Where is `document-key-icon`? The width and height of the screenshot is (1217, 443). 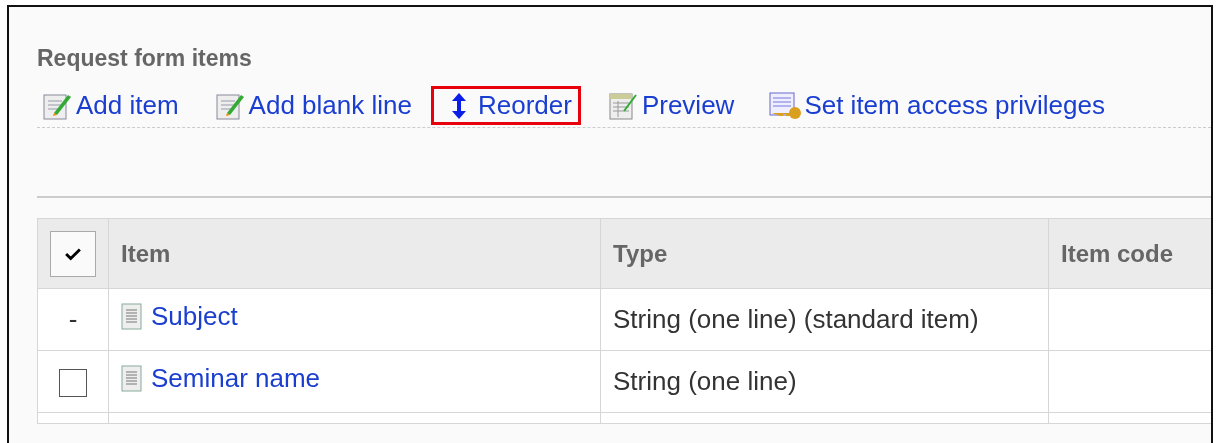 document-key-icon is located at coordinates (785, 105).